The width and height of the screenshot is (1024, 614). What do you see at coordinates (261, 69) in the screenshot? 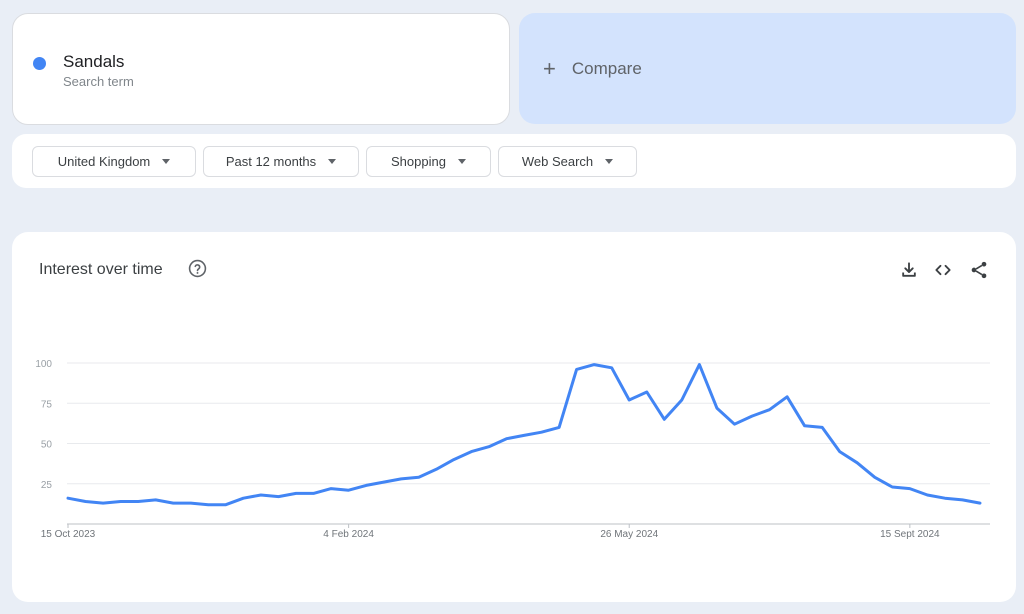
I see `search-term-card: Sandals Search term` at bounding box center [261, 69].